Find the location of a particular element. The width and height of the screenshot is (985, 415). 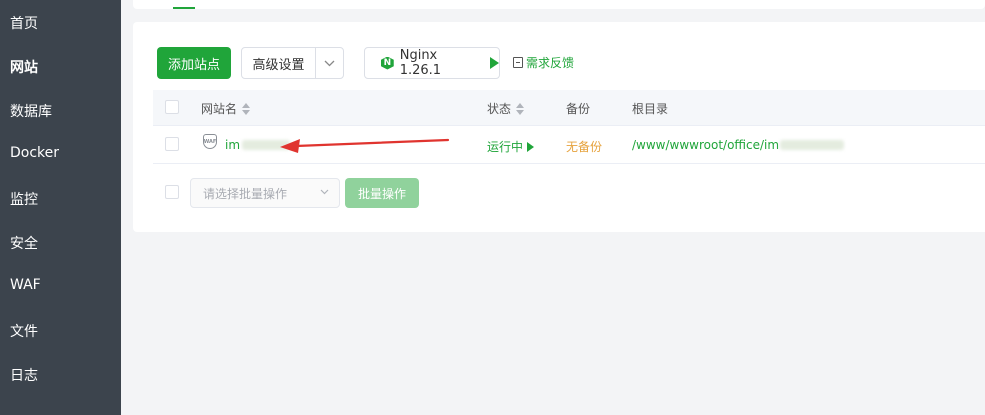

redacted-text is located at coordinates (812, 145).